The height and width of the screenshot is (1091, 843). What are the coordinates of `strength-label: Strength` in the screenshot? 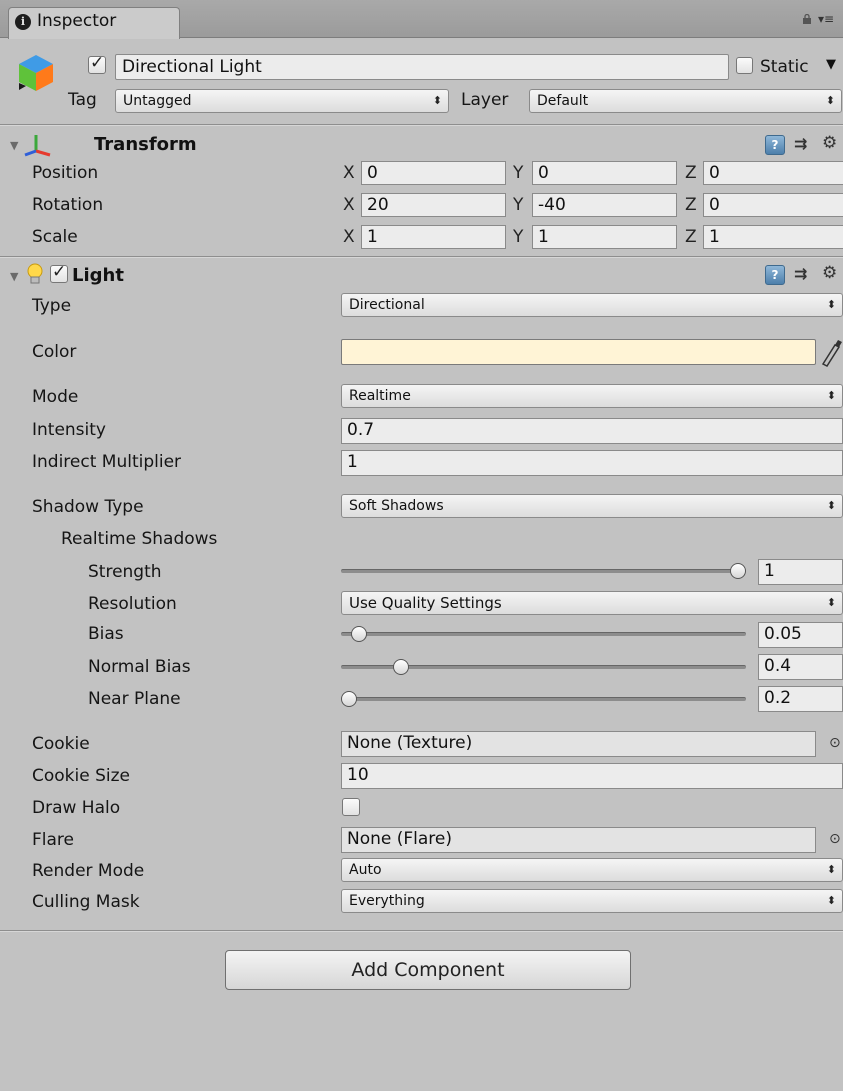 It's located at (125, 572).